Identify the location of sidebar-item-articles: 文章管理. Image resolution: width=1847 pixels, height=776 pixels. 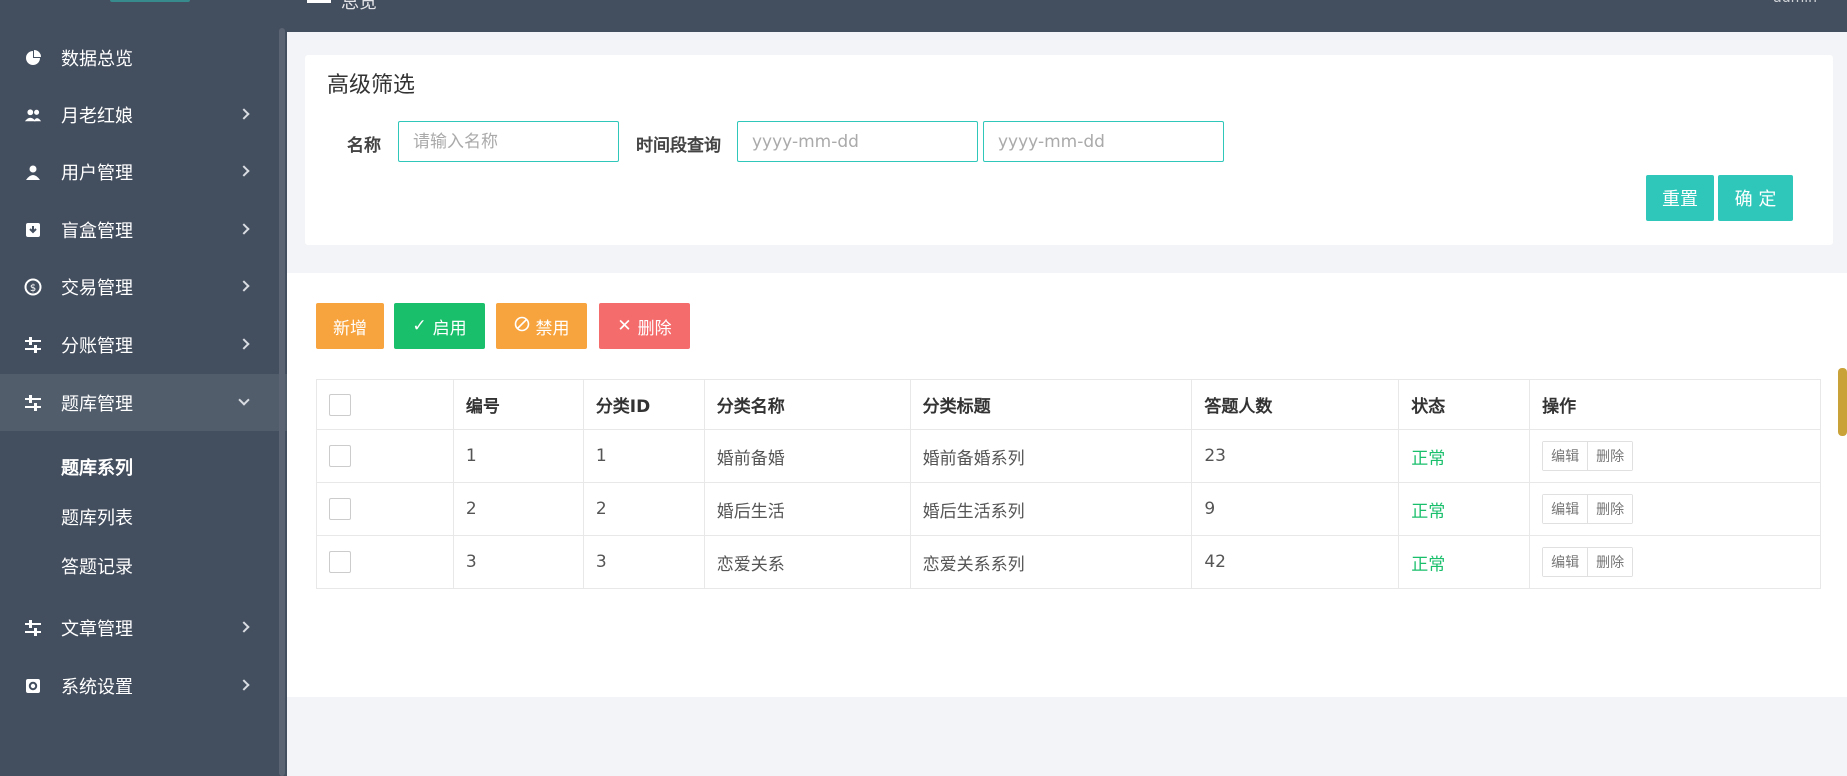
(143, 627).